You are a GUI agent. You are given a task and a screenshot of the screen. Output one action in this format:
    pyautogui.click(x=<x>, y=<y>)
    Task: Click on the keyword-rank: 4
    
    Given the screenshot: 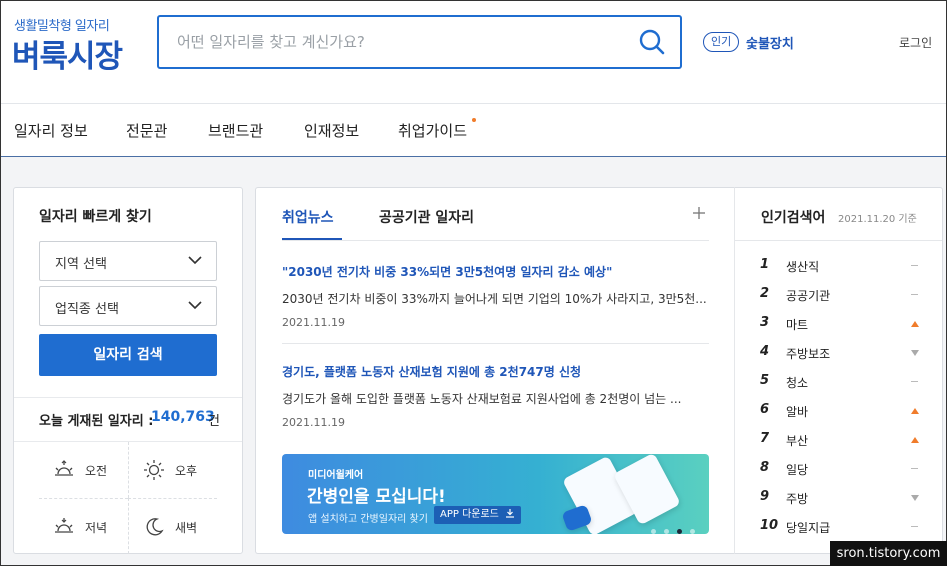 What is the action you would take?
    pyautogui.click(x=765, y=351)
    